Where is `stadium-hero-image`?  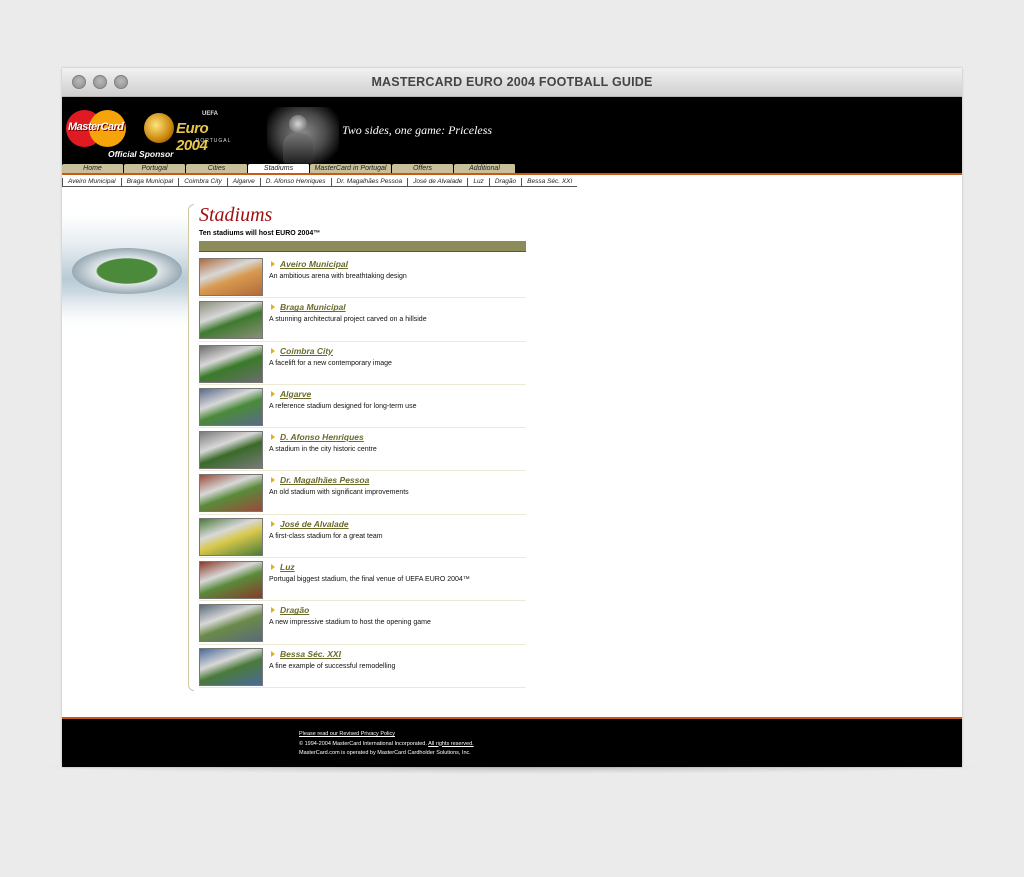 stadium-hero-image is located at coordinates (125, 273).